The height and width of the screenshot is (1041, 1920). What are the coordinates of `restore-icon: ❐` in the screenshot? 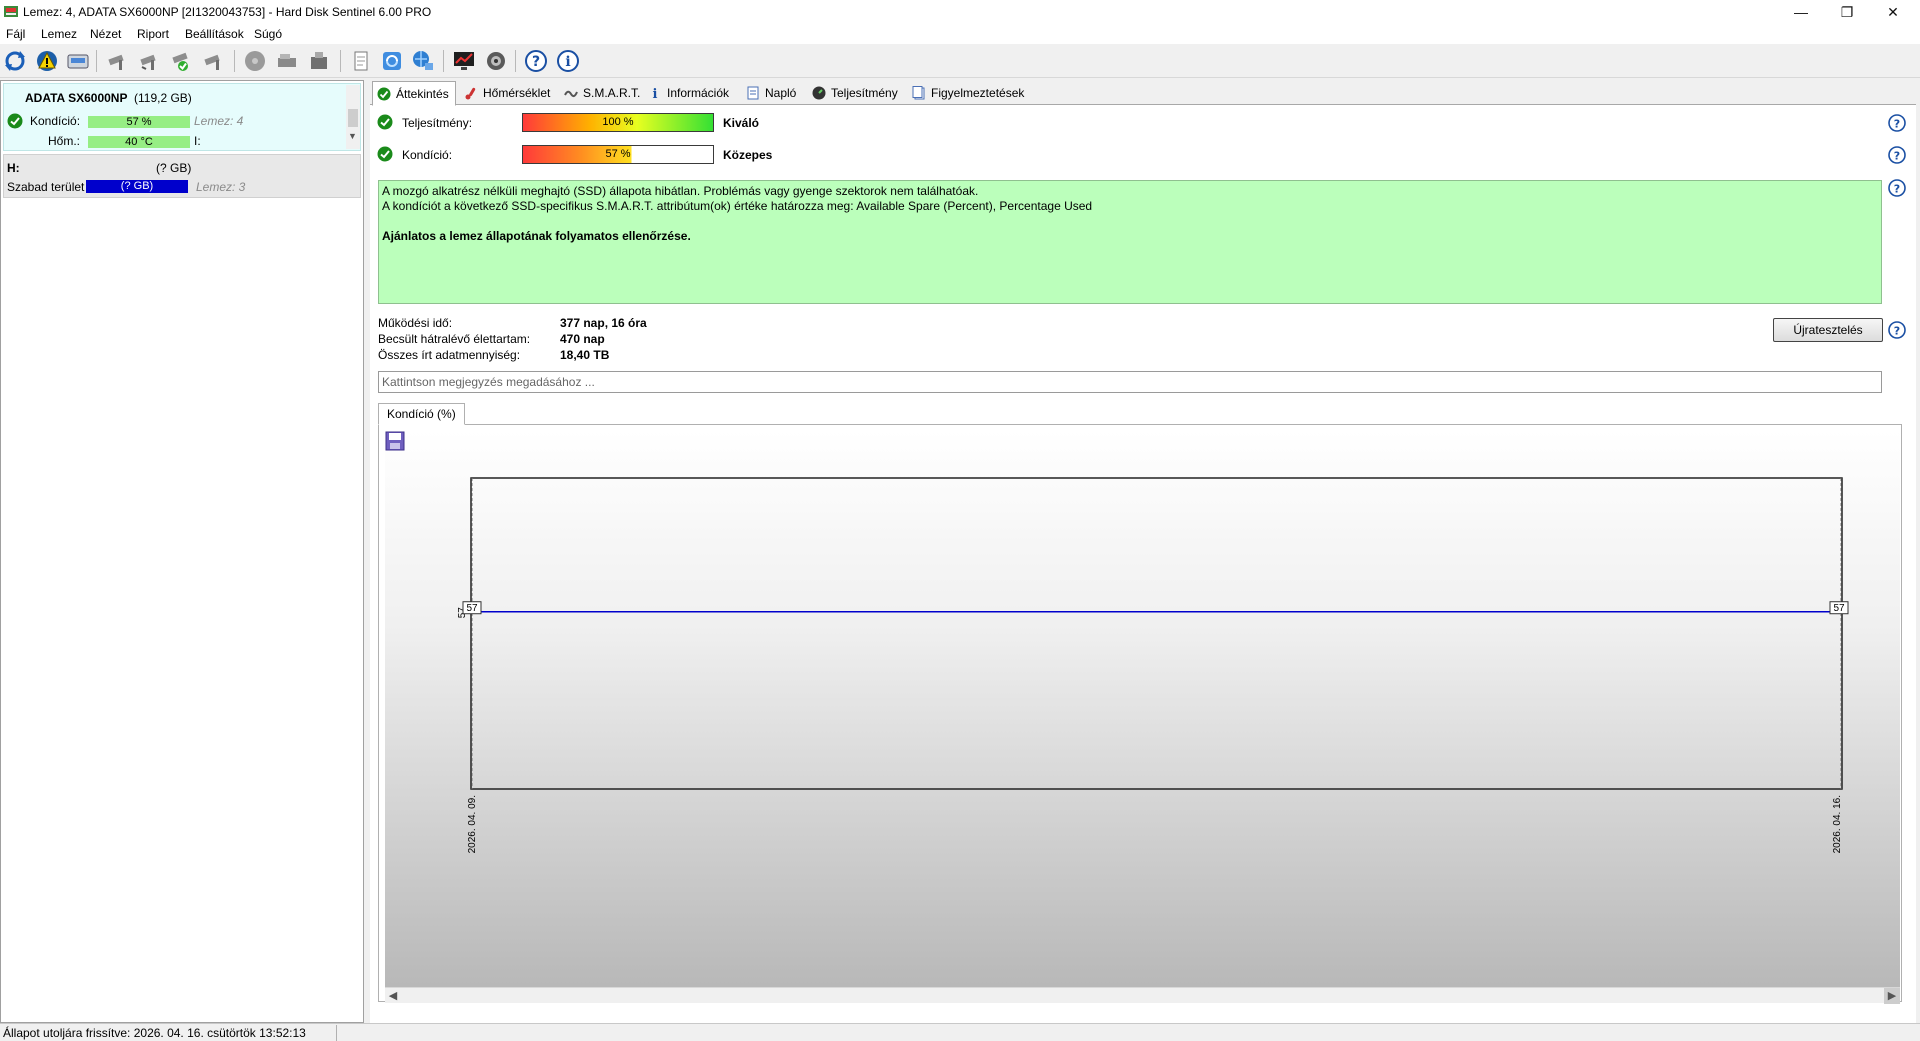 It's located at (1847, 11).